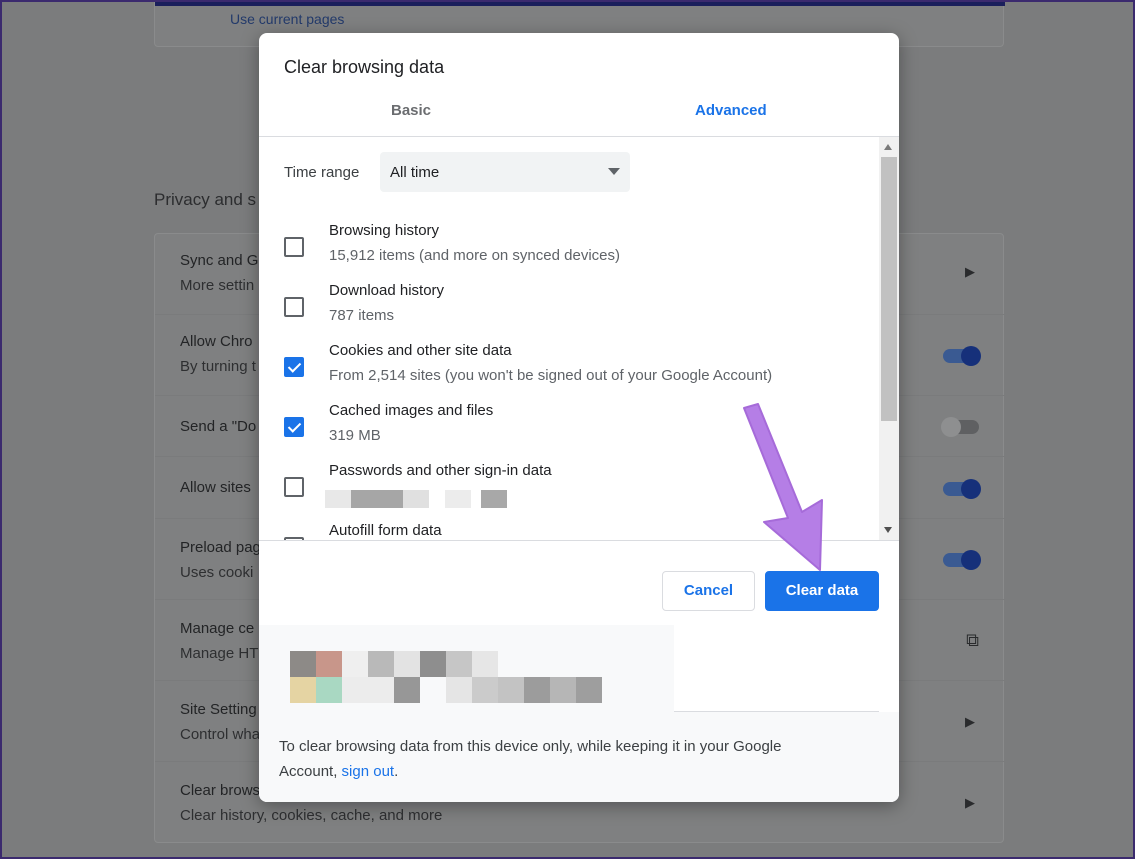 Image resolution: width=1135 pixels, height=859 pixels. What do you see at coordinates (217, 628) in the screenshot?
I see `bg-row-title: Manage ce` at bounding box center [217, 628].